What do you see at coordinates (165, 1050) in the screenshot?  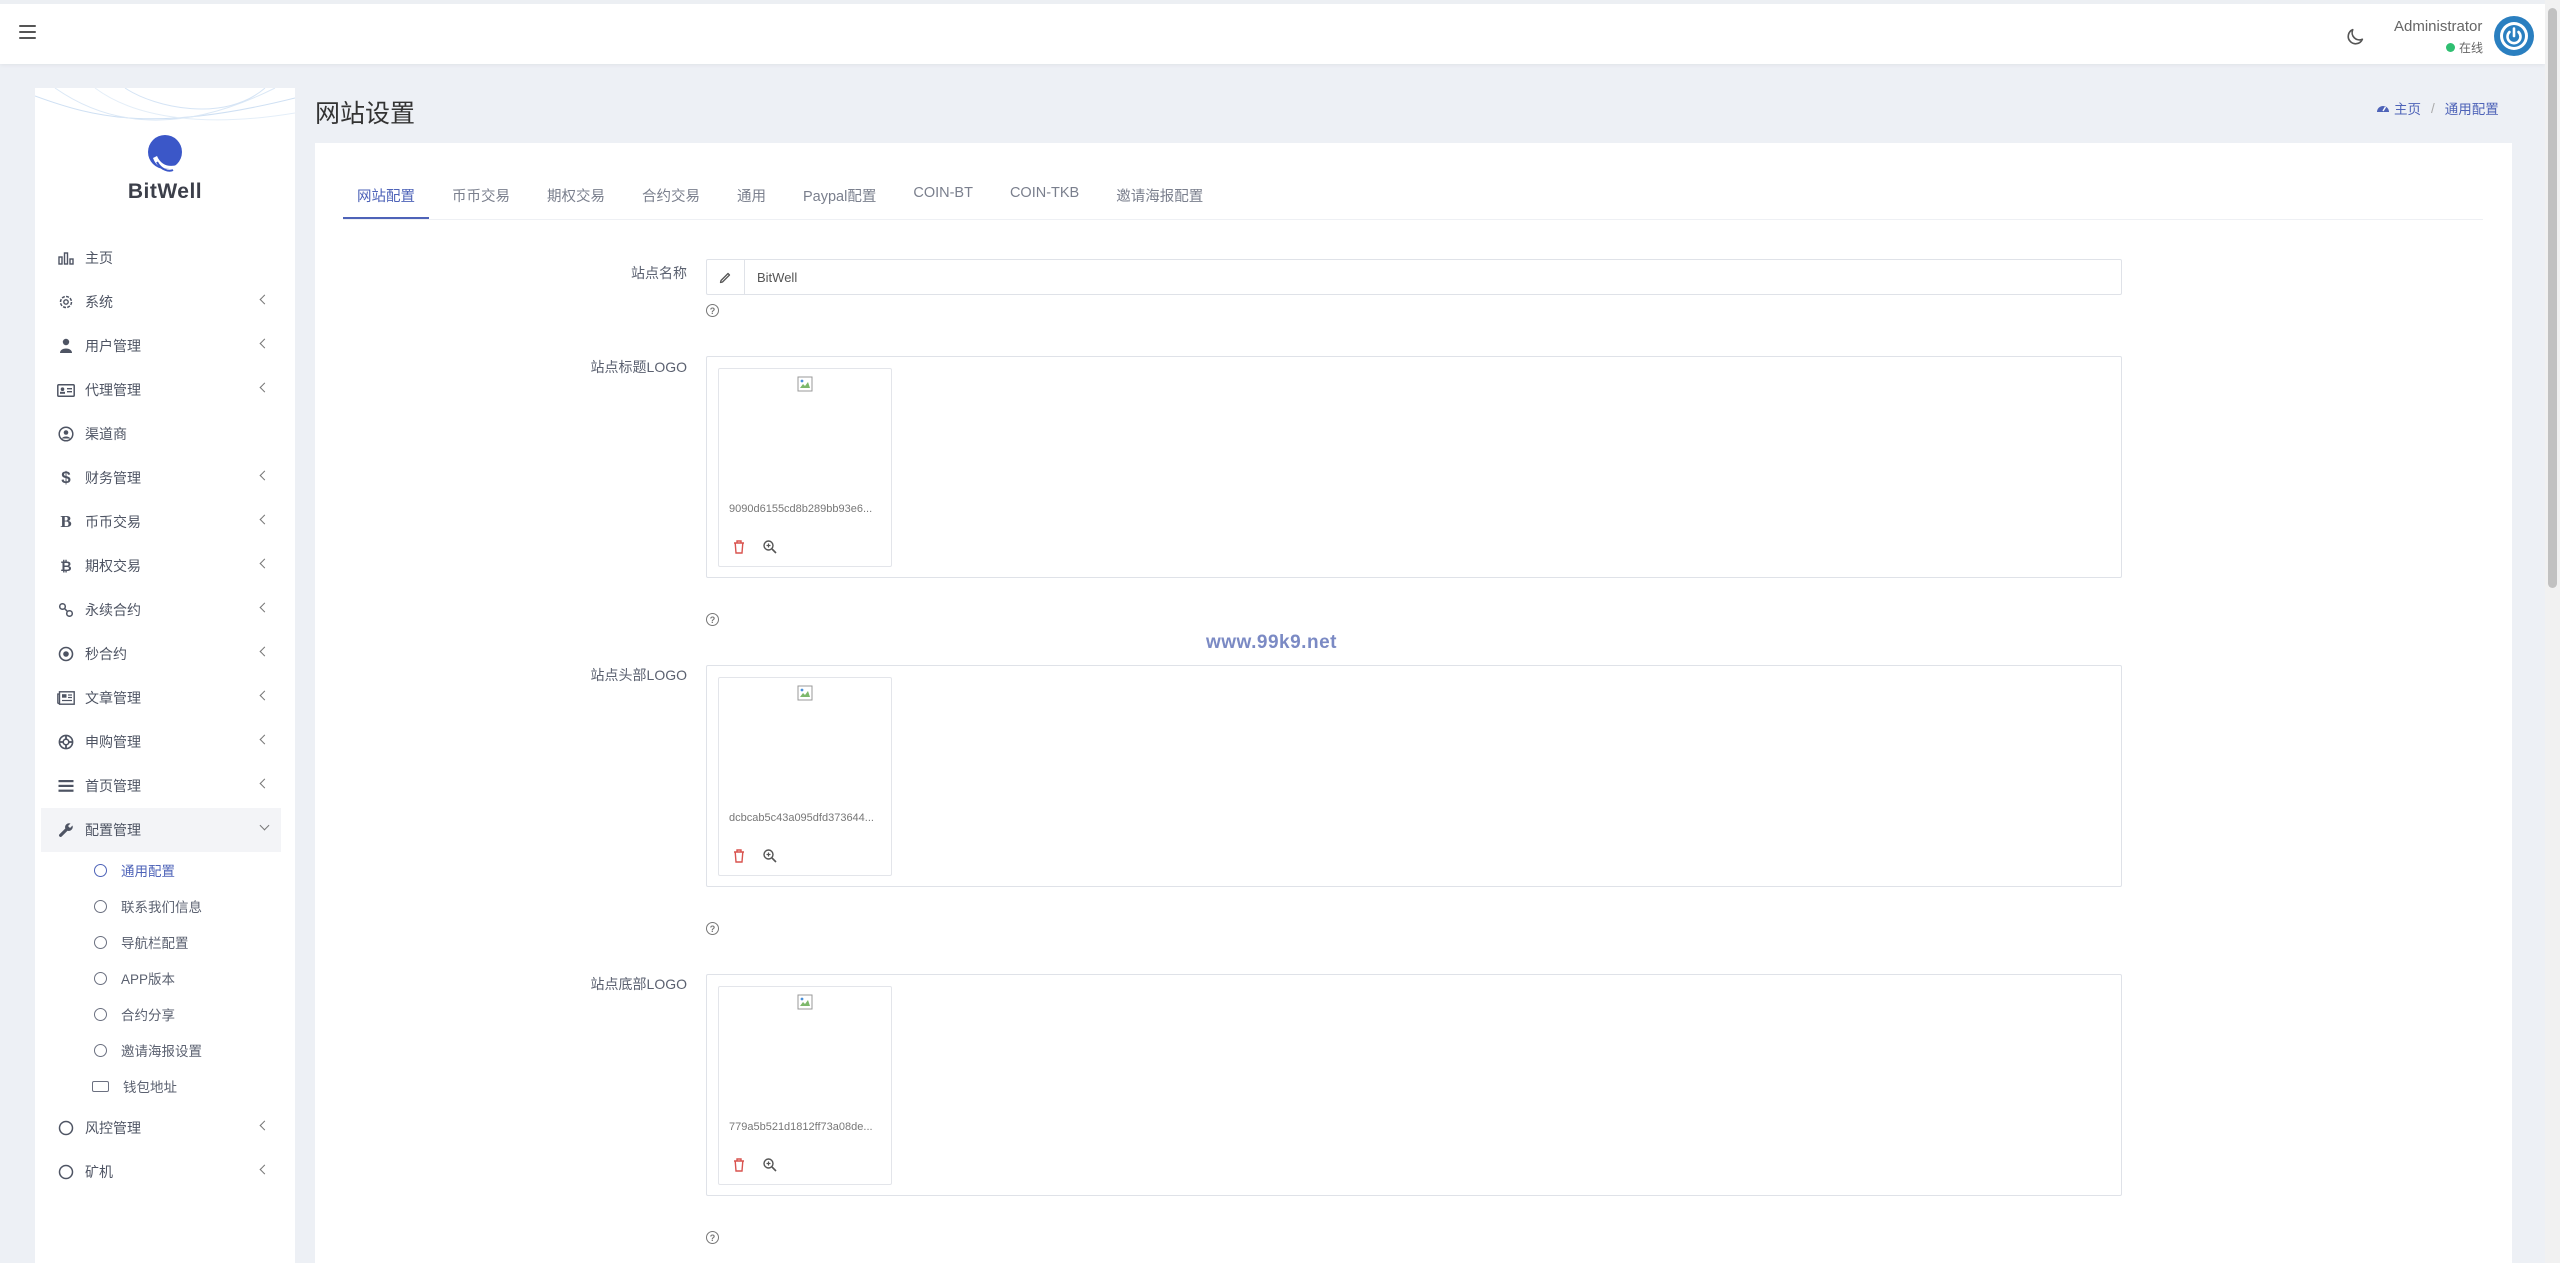 I see `sidebar-subitem-poster-settings: 邀请海报设置` at bounding box center [165, 1050].